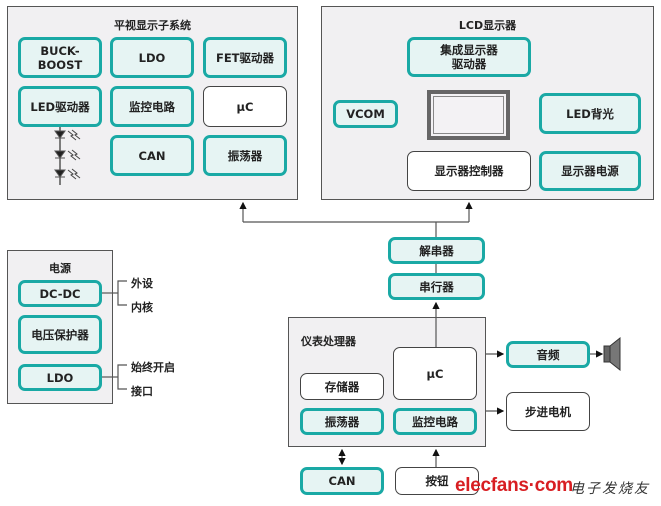  I want to click on led-string-icon, so click(67, 156).